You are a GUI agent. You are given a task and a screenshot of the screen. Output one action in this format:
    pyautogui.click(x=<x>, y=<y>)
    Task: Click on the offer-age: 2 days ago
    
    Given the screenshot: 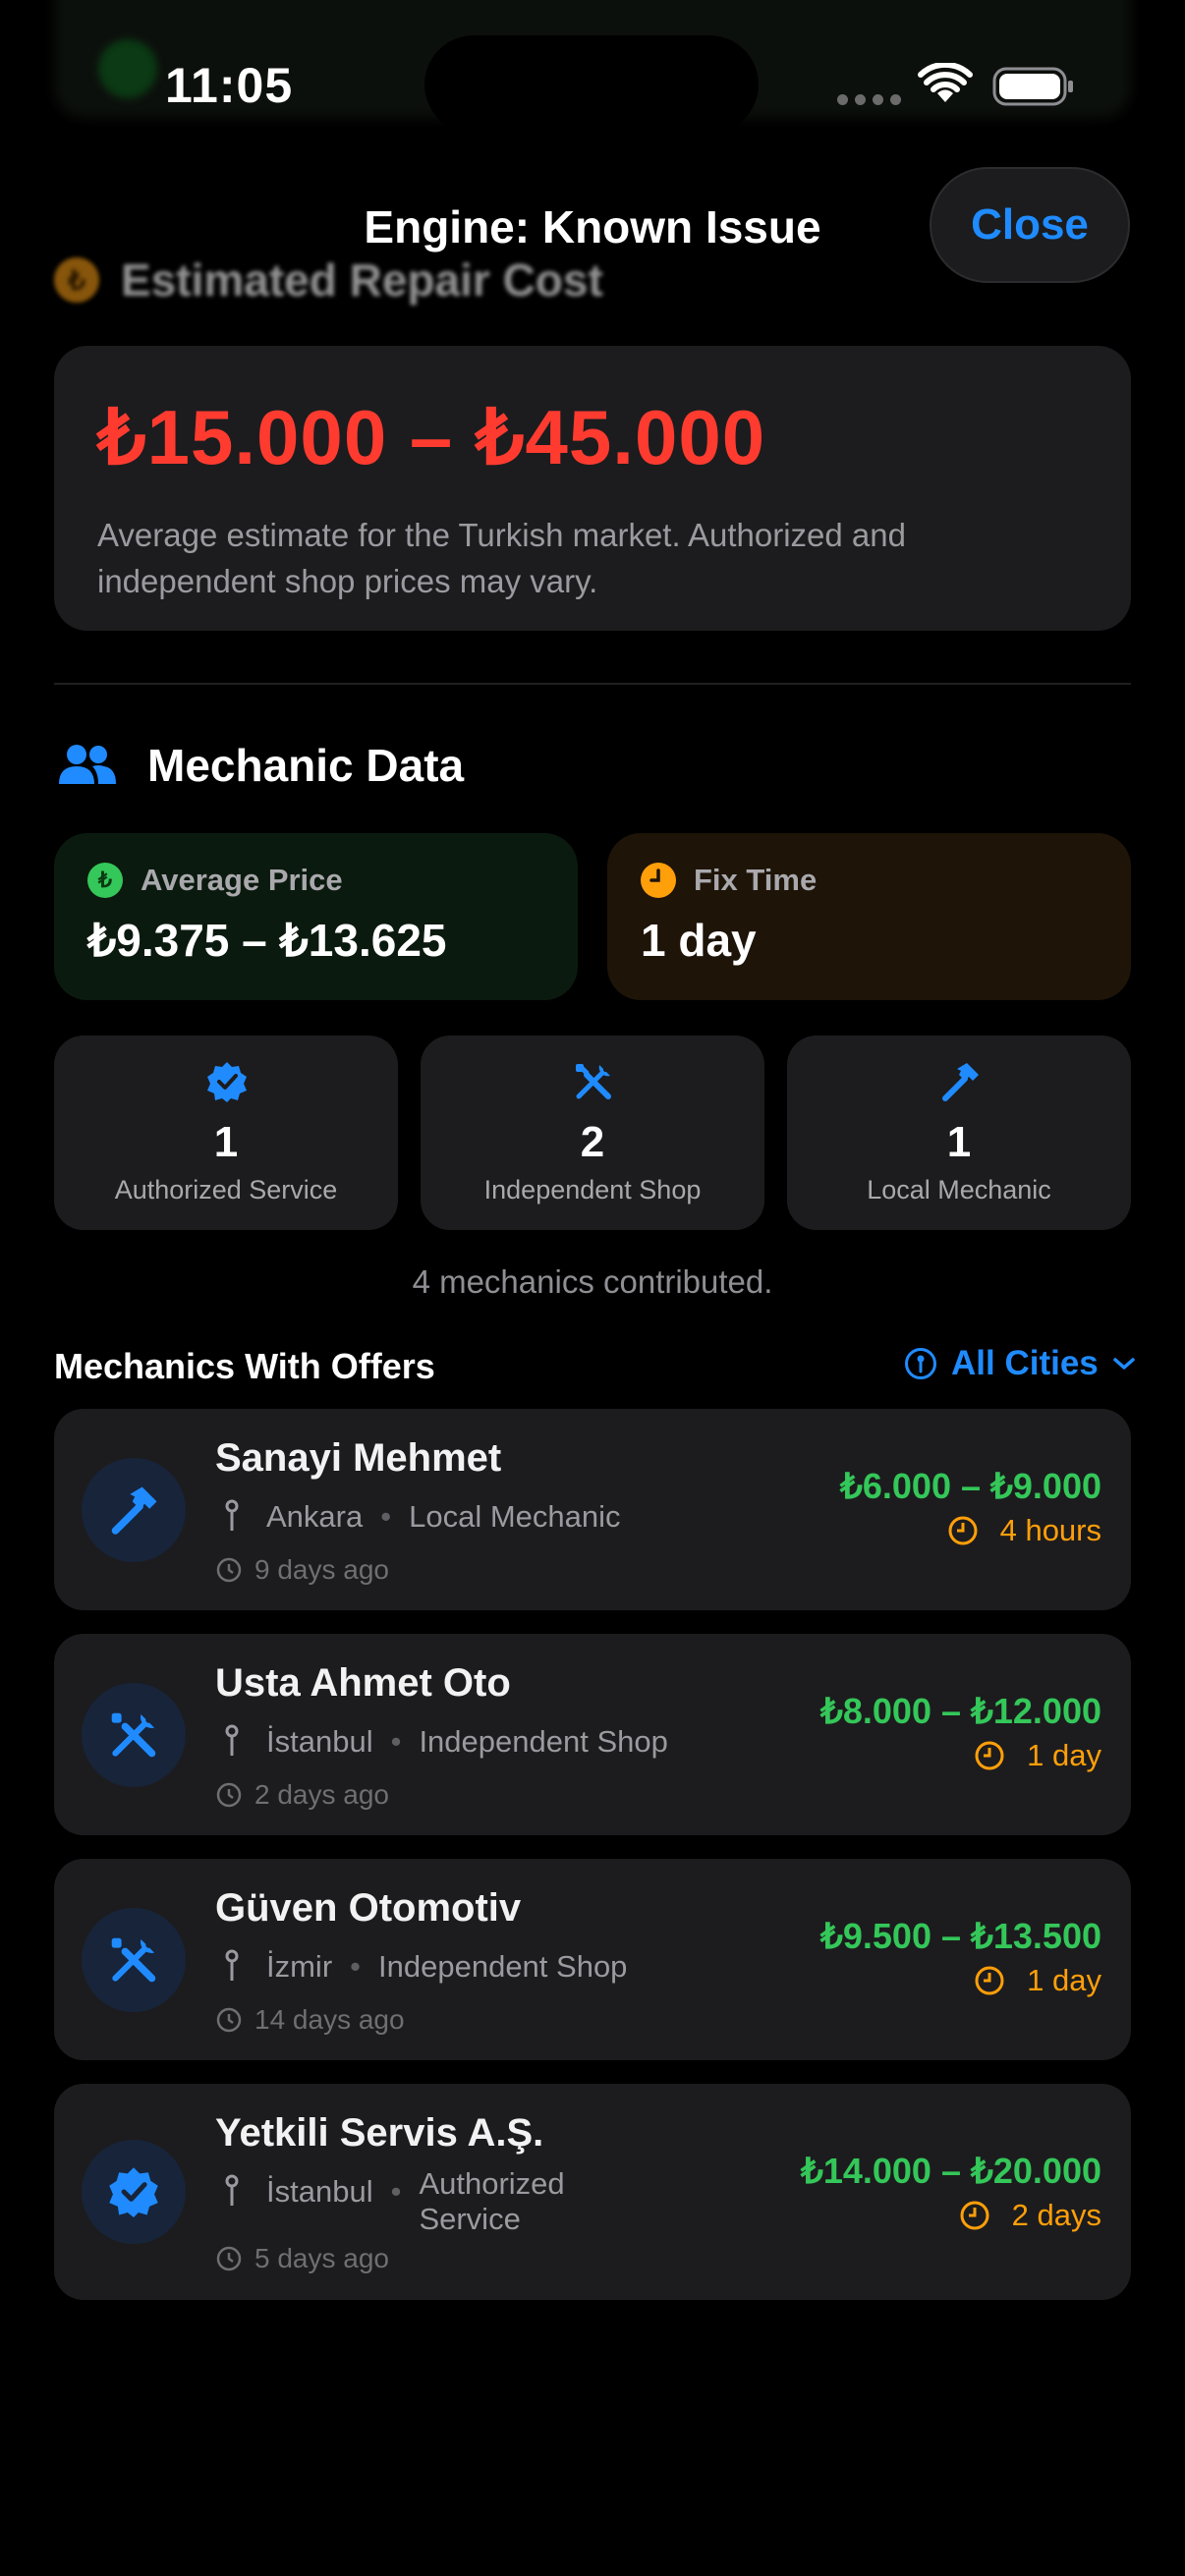 What is the action you would take?
    pyautogui.click(x=302, y=1795)
    